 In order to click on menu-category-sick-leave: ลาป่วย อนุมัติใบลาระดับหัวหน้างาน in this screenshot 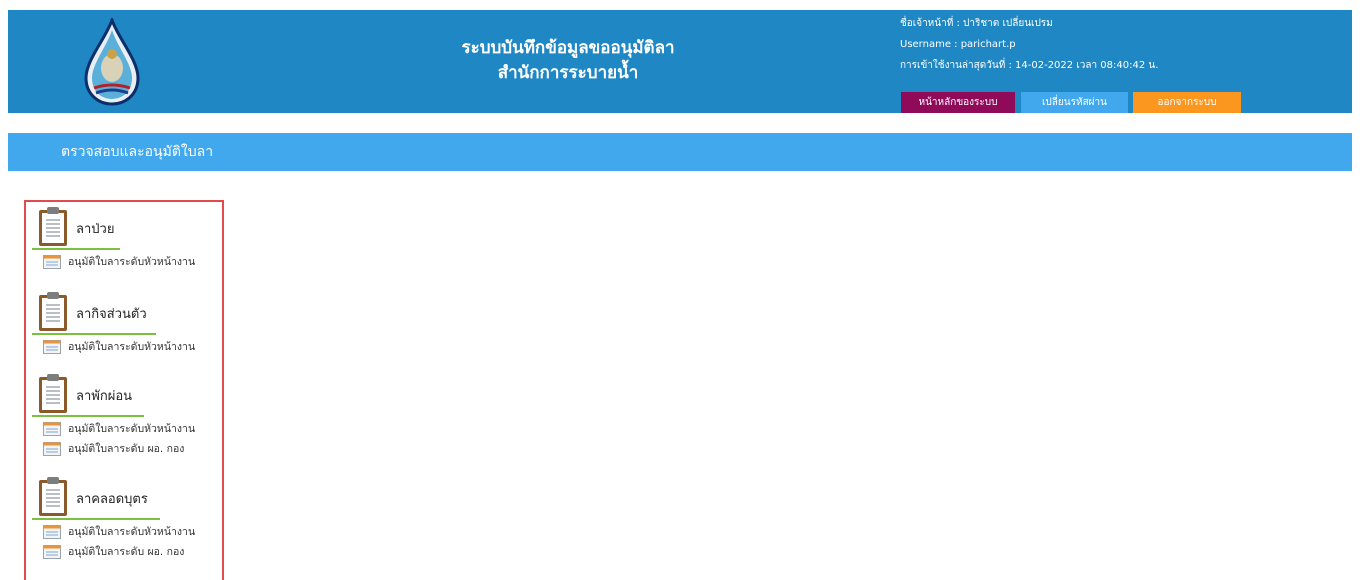, I will do `click(135, 239)`.